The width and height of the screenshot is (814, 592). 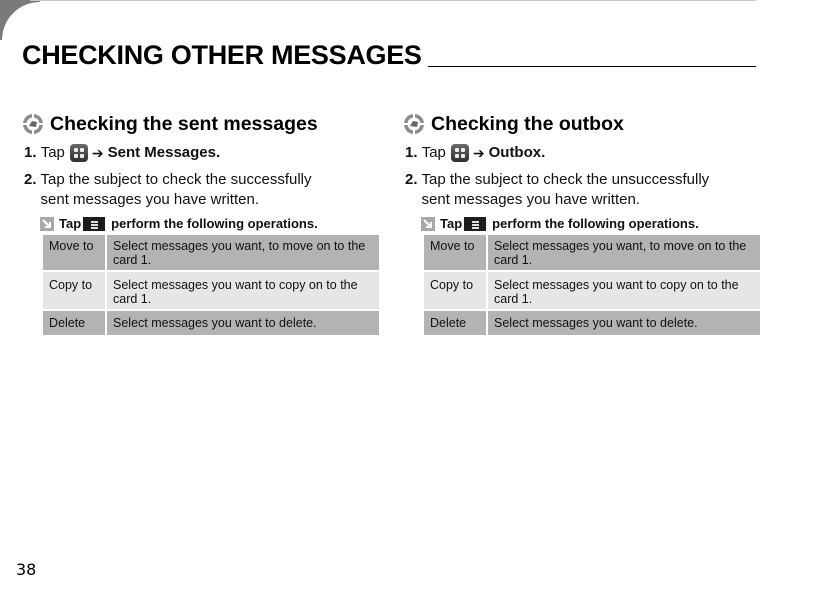 What do you see at coordinates (393, 0) in the screenshot?
I see `top-rule` at bounding box center [393, 0].